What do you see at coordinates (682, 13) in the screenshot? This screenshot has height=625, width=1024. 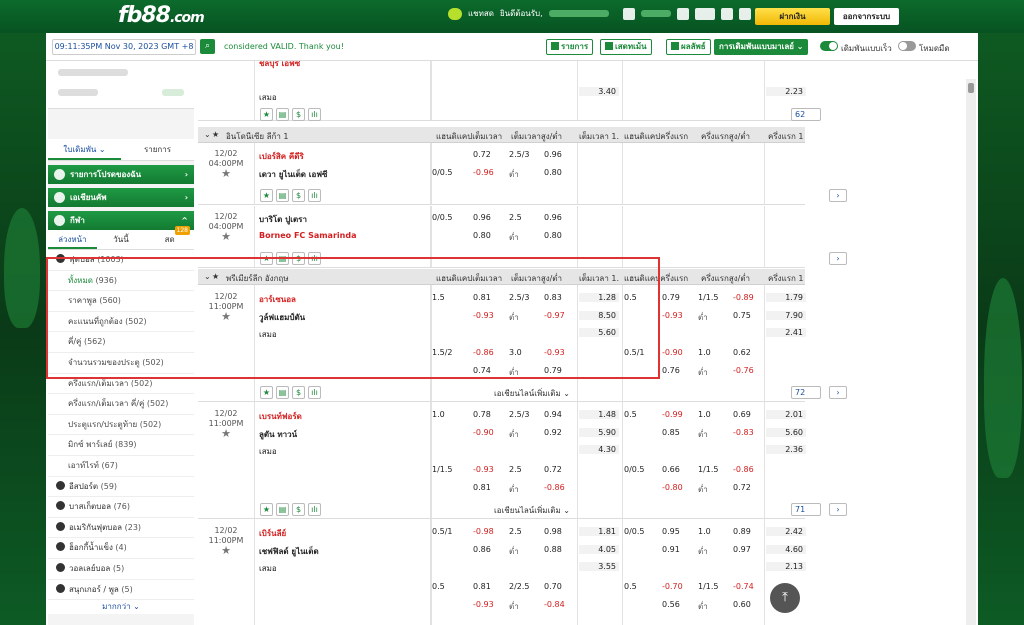 I see `refresh-icon` at bounding box center [682, 13].